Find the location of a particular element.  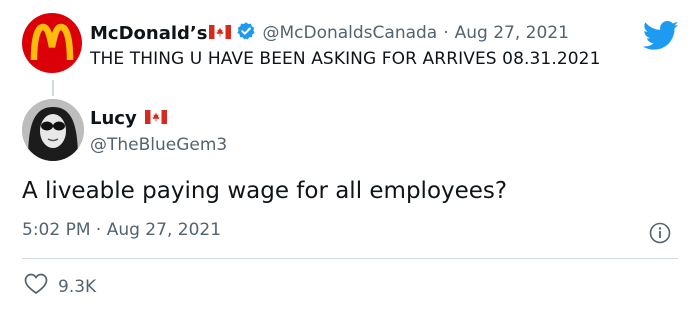

user-photo-icon is located at coordinates (53, 130).